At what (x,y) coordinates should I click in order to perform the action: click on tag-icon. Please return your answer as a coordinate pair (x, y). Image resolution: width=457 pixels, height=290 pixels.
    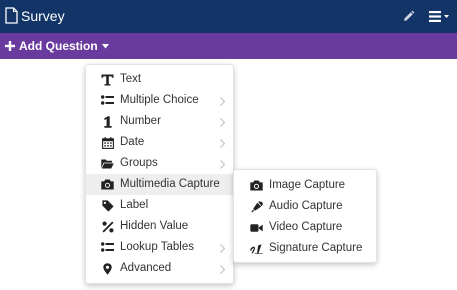
    Looking at the image, I should click on (107, 205).